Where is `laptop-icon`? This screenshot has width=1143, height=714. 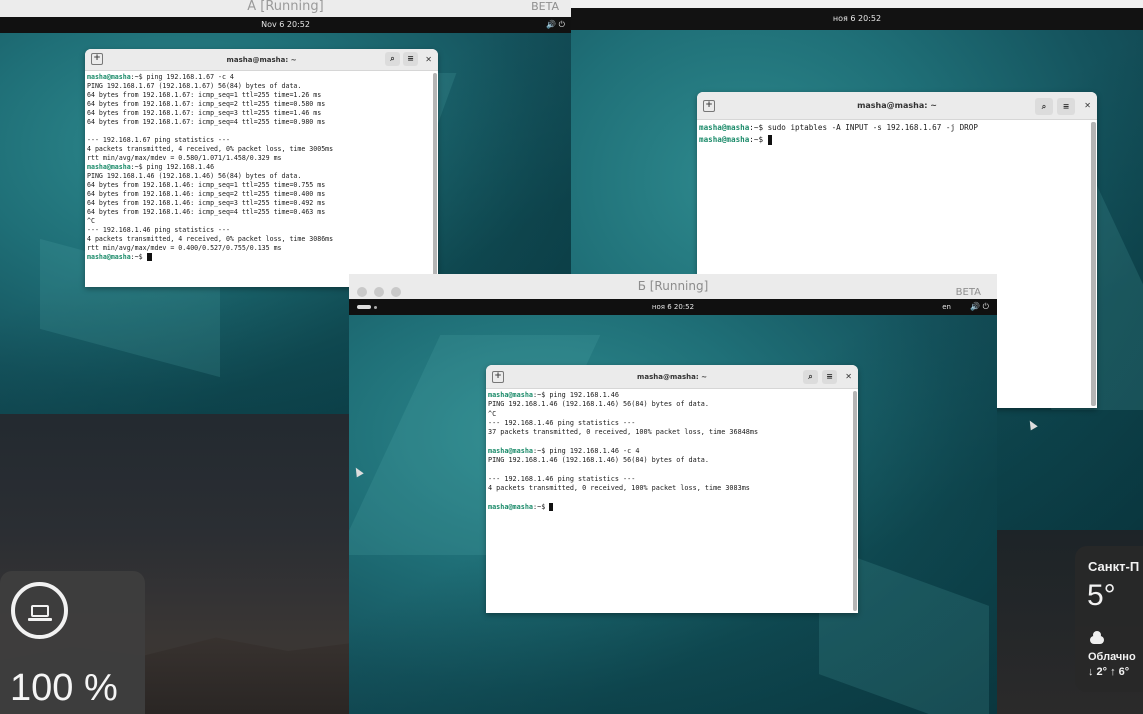 laptop-icon is located at coordinates (40, 613).